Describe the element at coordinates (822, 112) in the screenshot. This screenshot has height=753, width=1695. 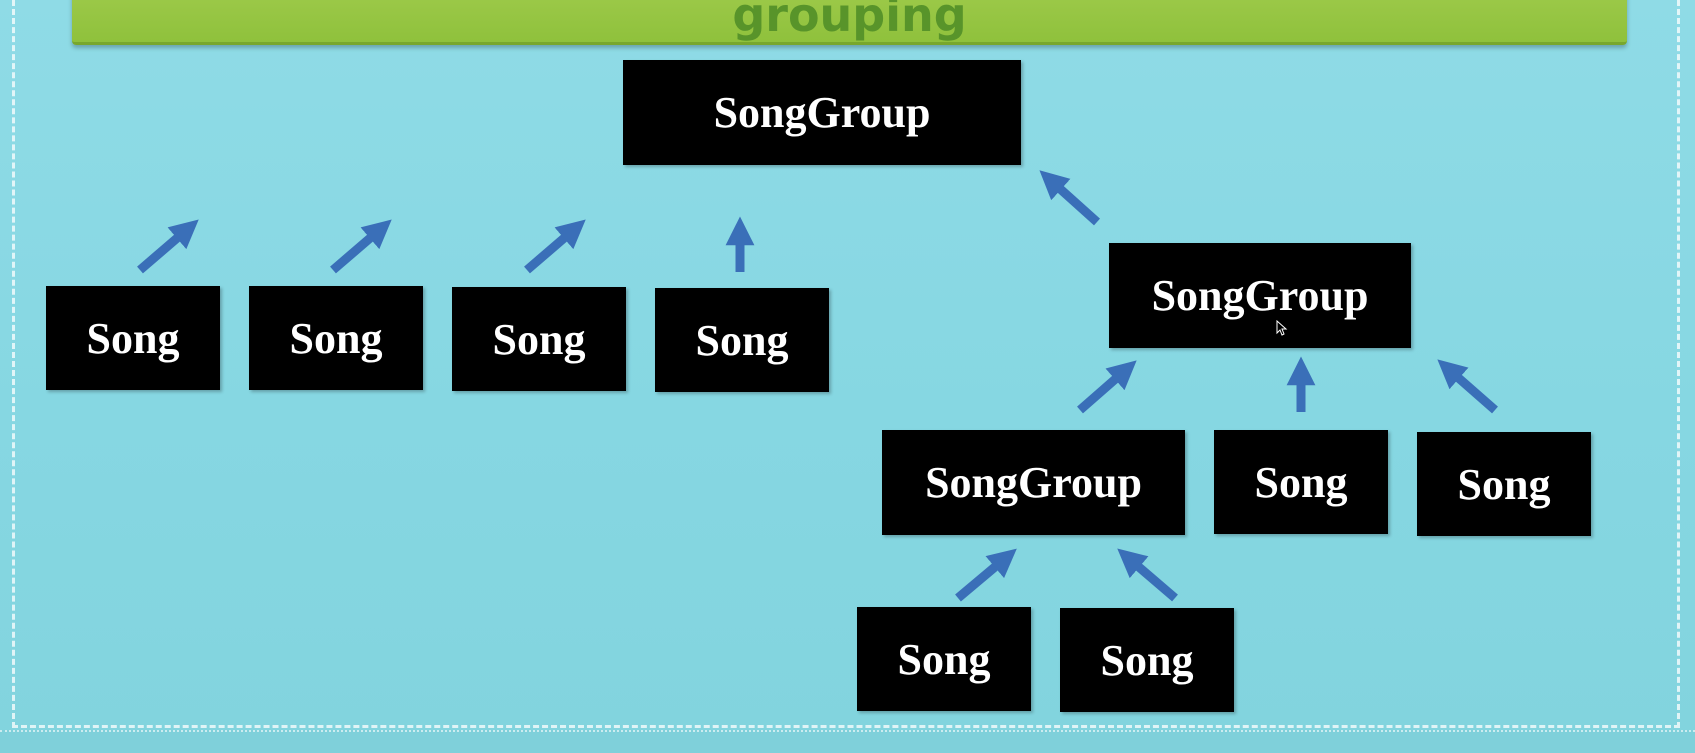
I see `songgroup-root-node: SongGroup` at that location.